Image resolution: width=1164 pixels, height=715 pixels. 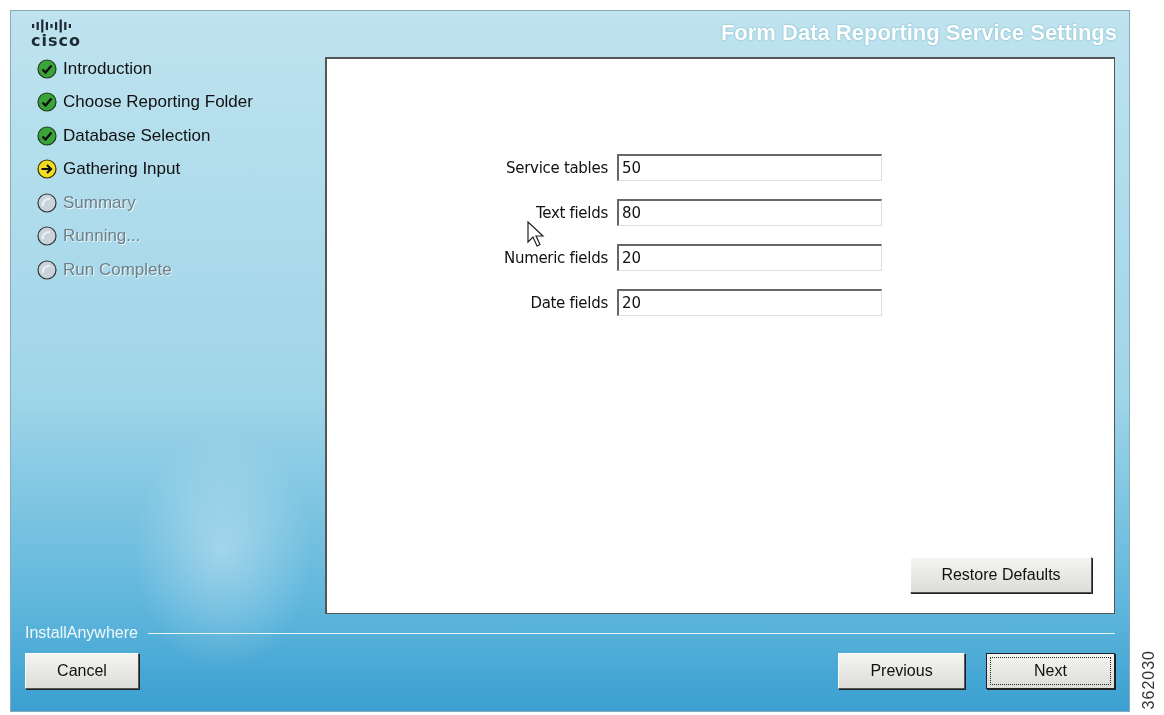 I want to click on step-label: Gathering Input, so click(x=122, y=169).